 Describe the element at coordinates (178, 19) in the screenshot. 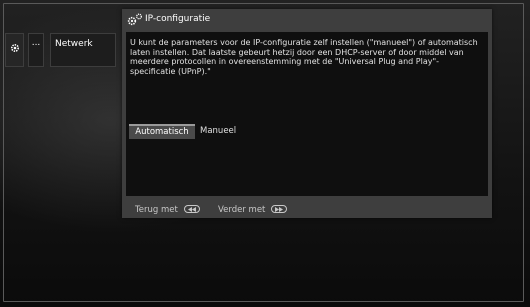

I see `dialog-title: IP-configuratie` at that location.